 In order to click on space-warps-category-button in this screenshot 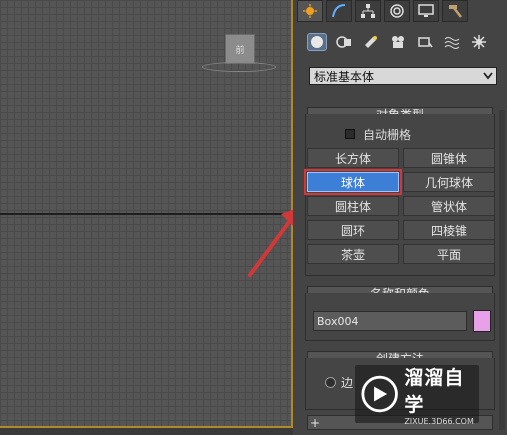, I will do `click(452, 42)`.